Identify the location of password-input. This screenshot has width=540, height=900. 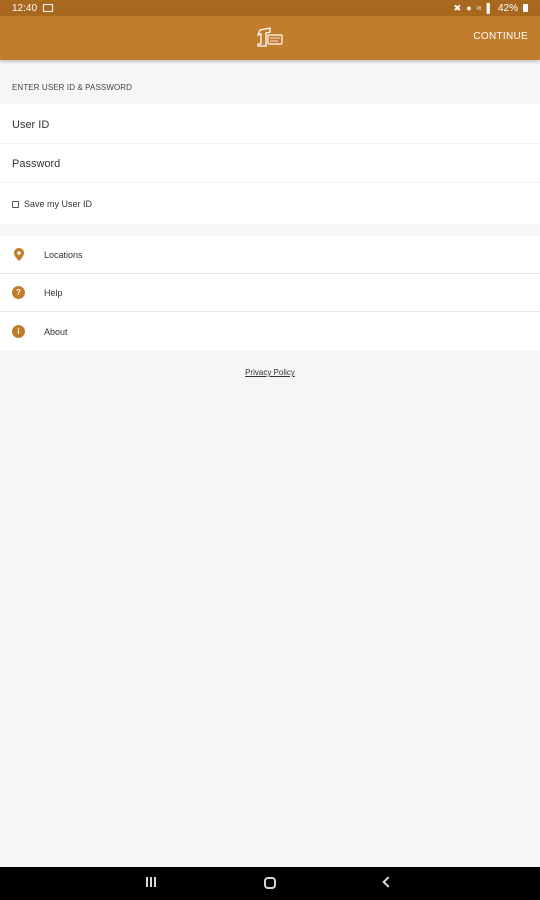
(270, 163).